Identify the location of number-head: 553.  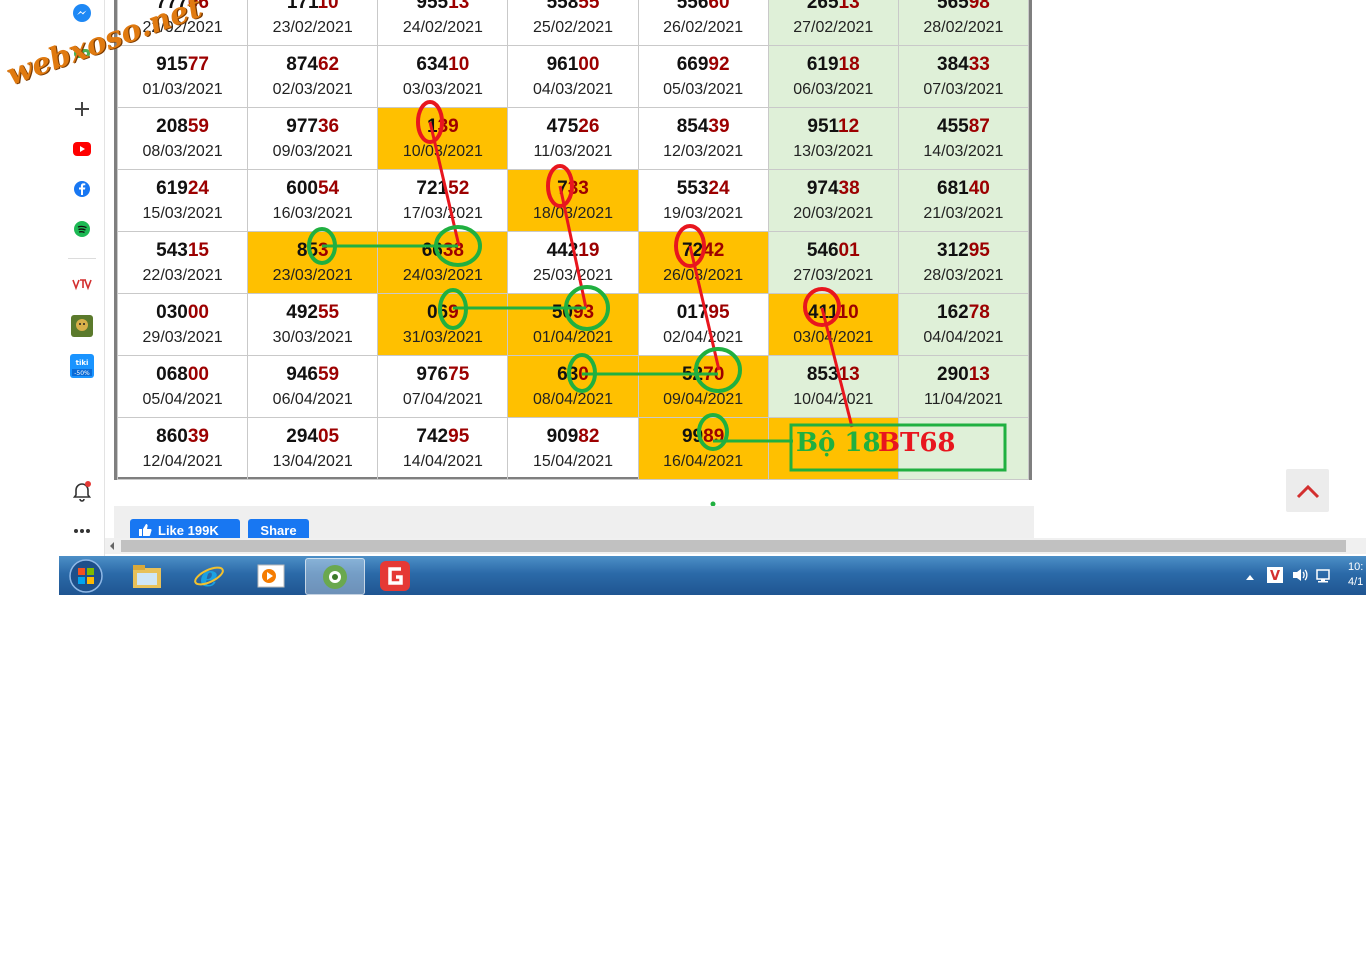
(692, 188).